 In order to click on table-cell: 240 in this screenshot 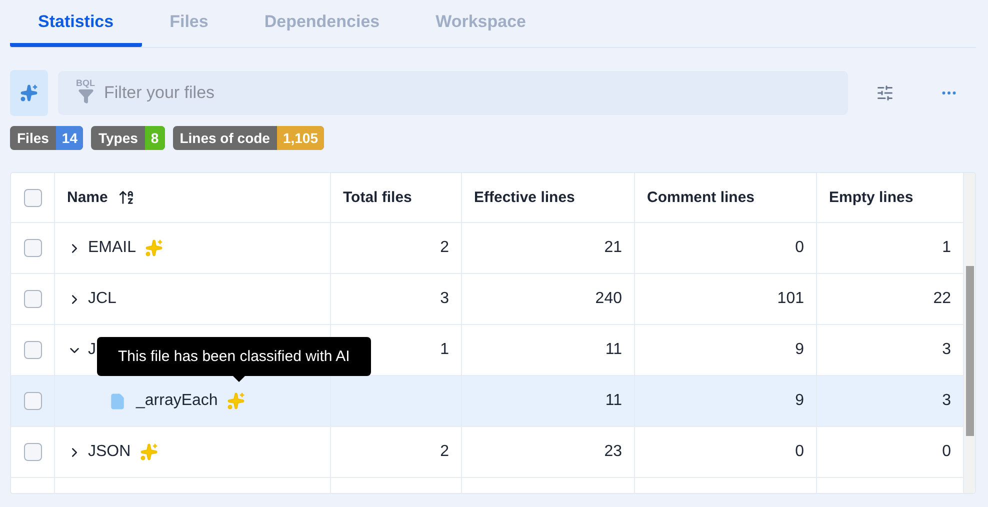, I will do `click(608, 299)`.